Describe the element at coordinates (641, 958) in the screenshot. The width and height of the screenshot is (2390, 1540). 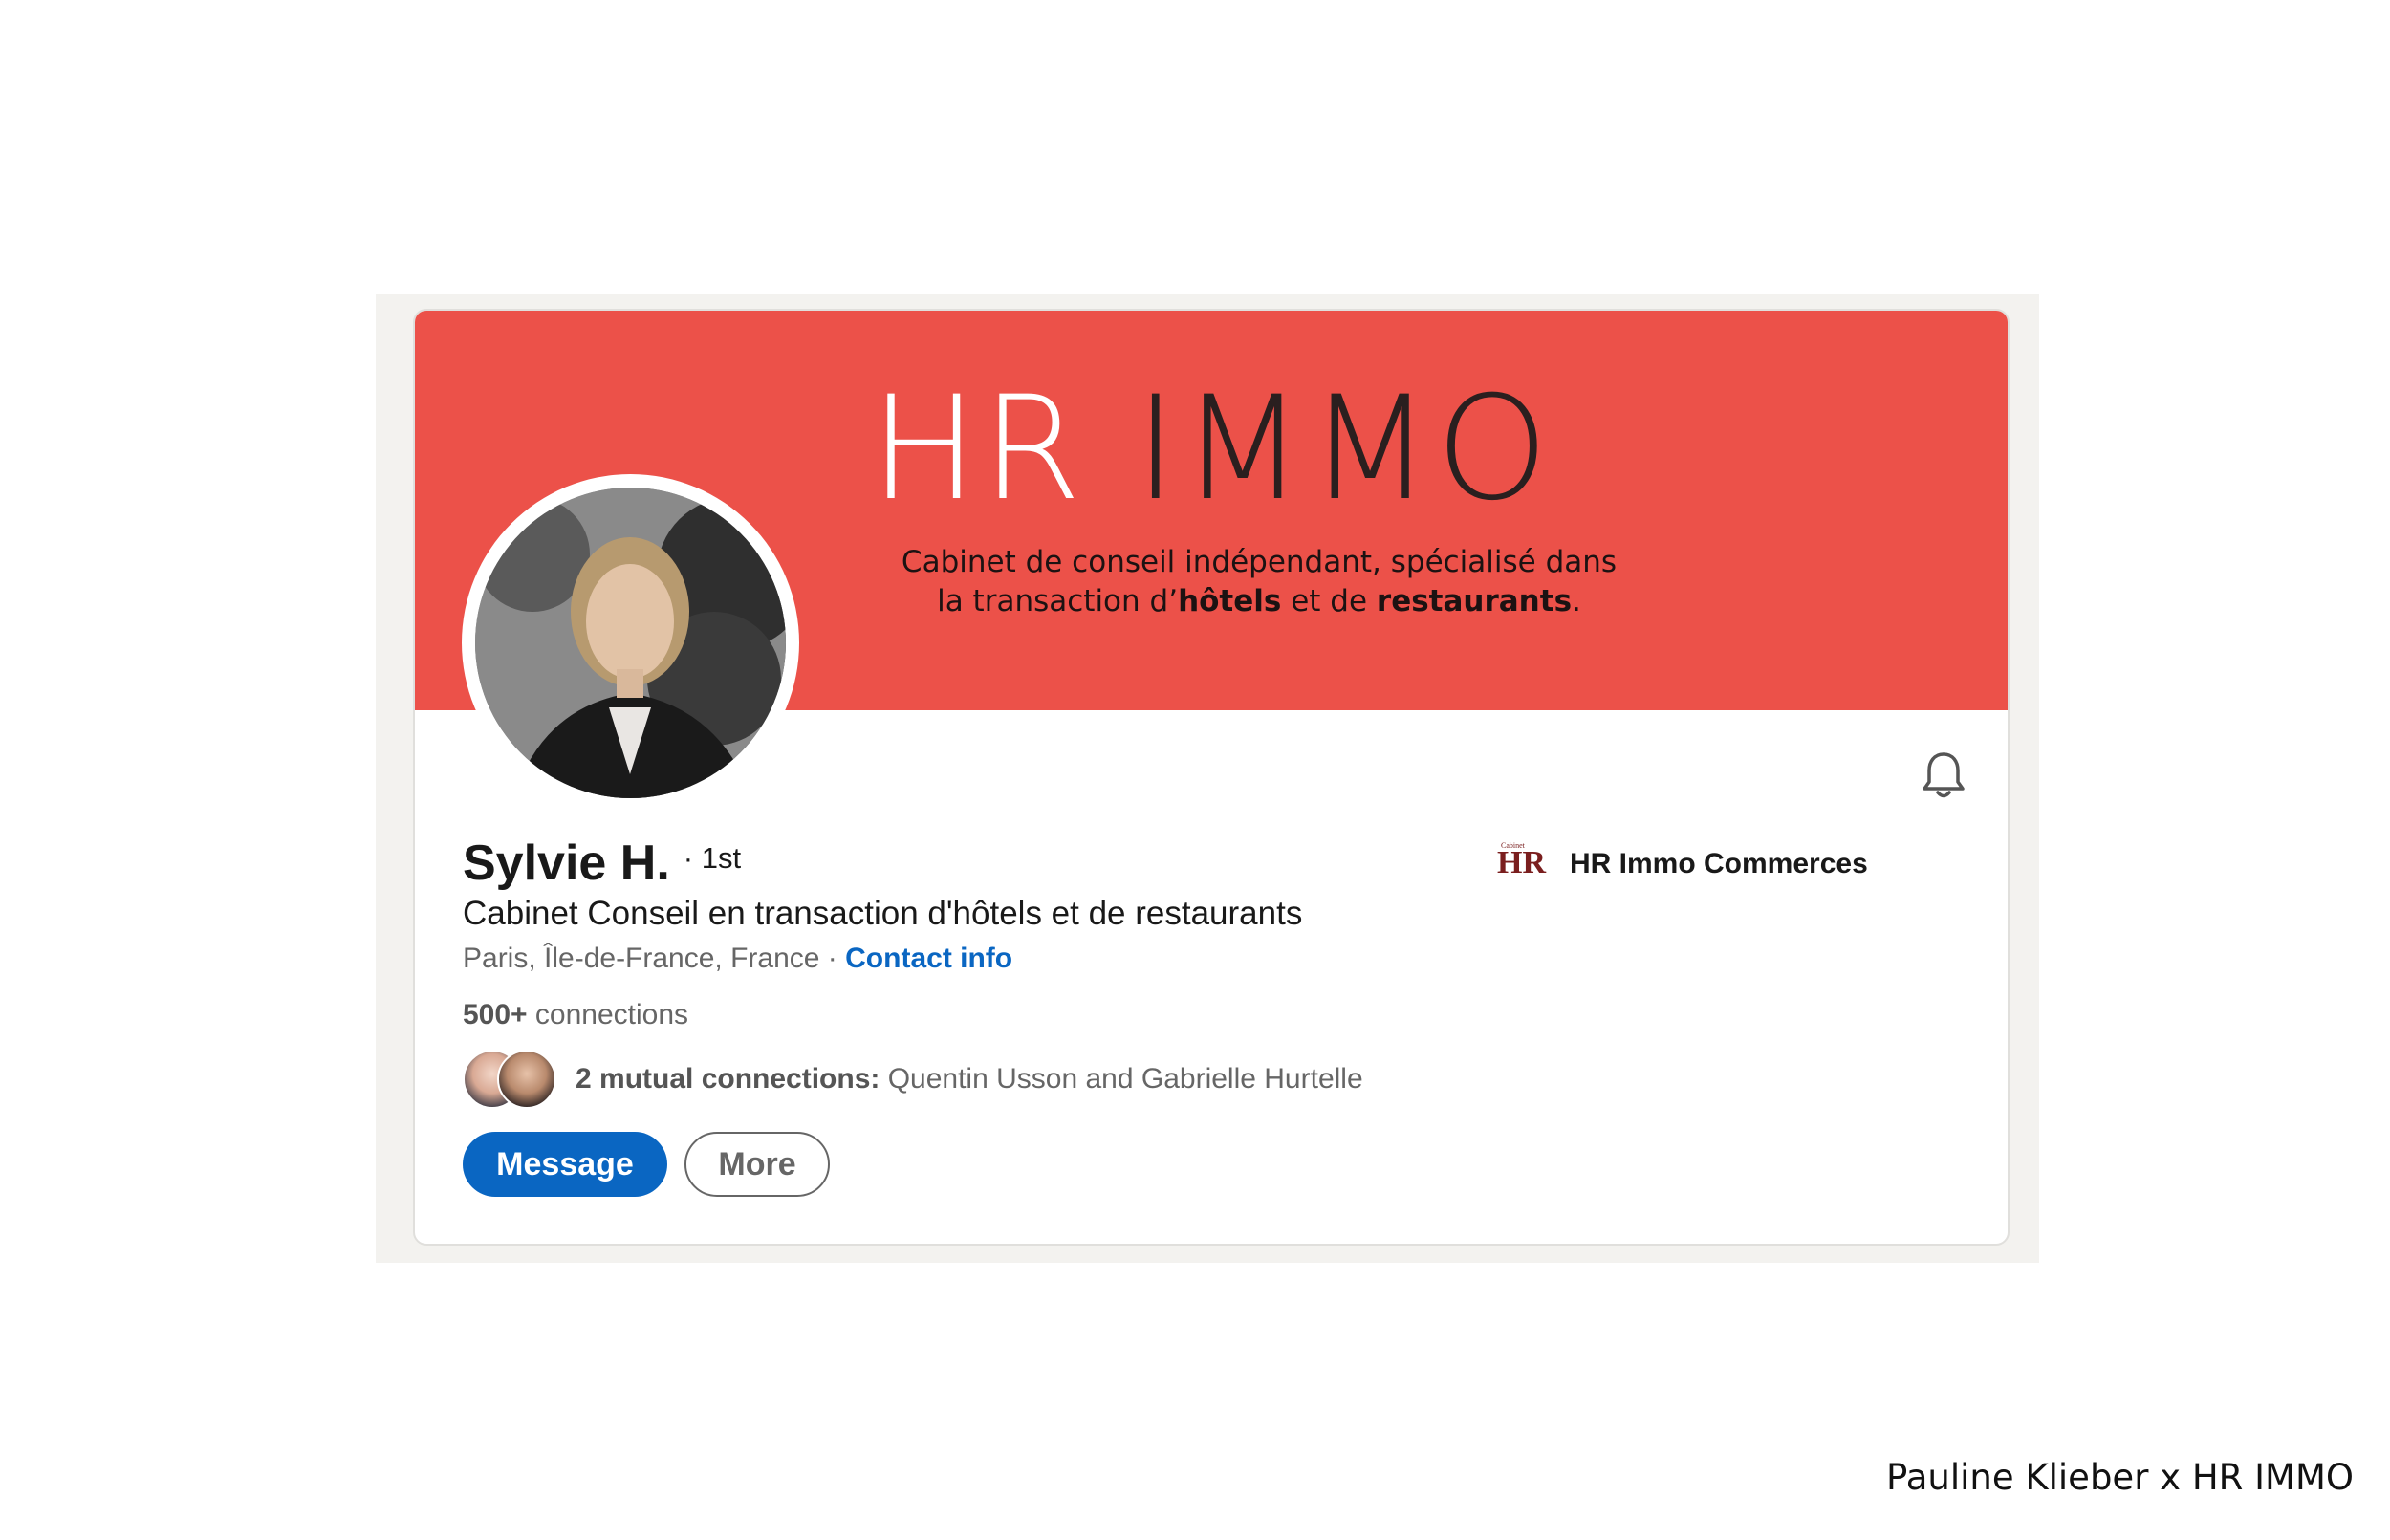
I see `profile-location: Paris, Île-de-France, France` at that location.